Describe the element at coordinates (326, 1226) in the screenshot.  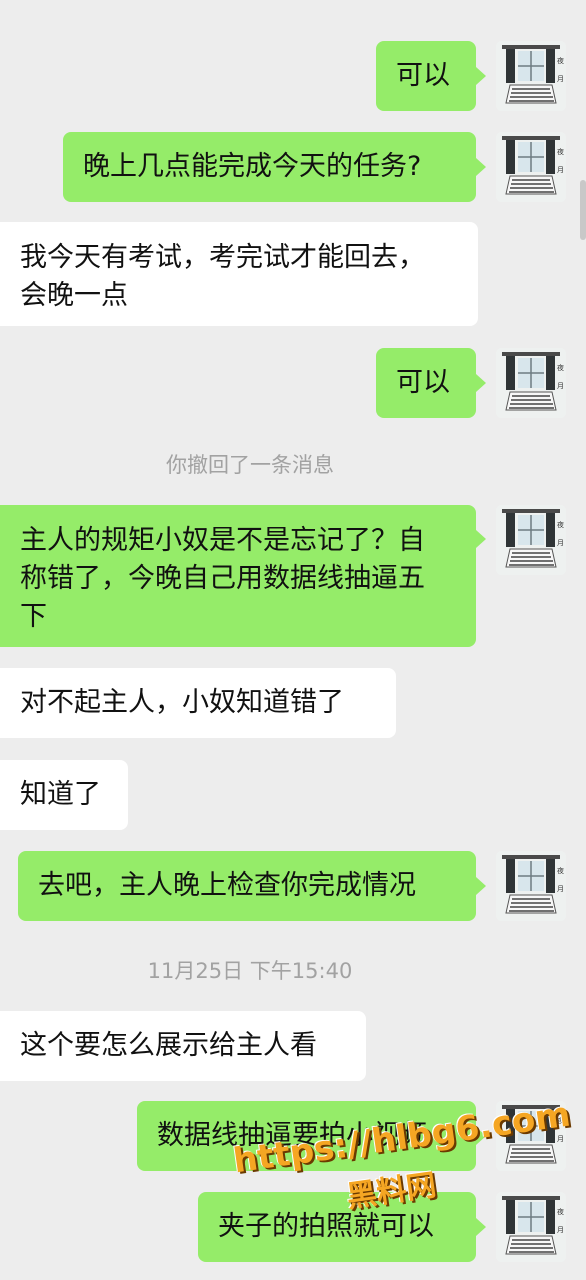
I see `message-text: 夹子的拍照就可以` at that location.